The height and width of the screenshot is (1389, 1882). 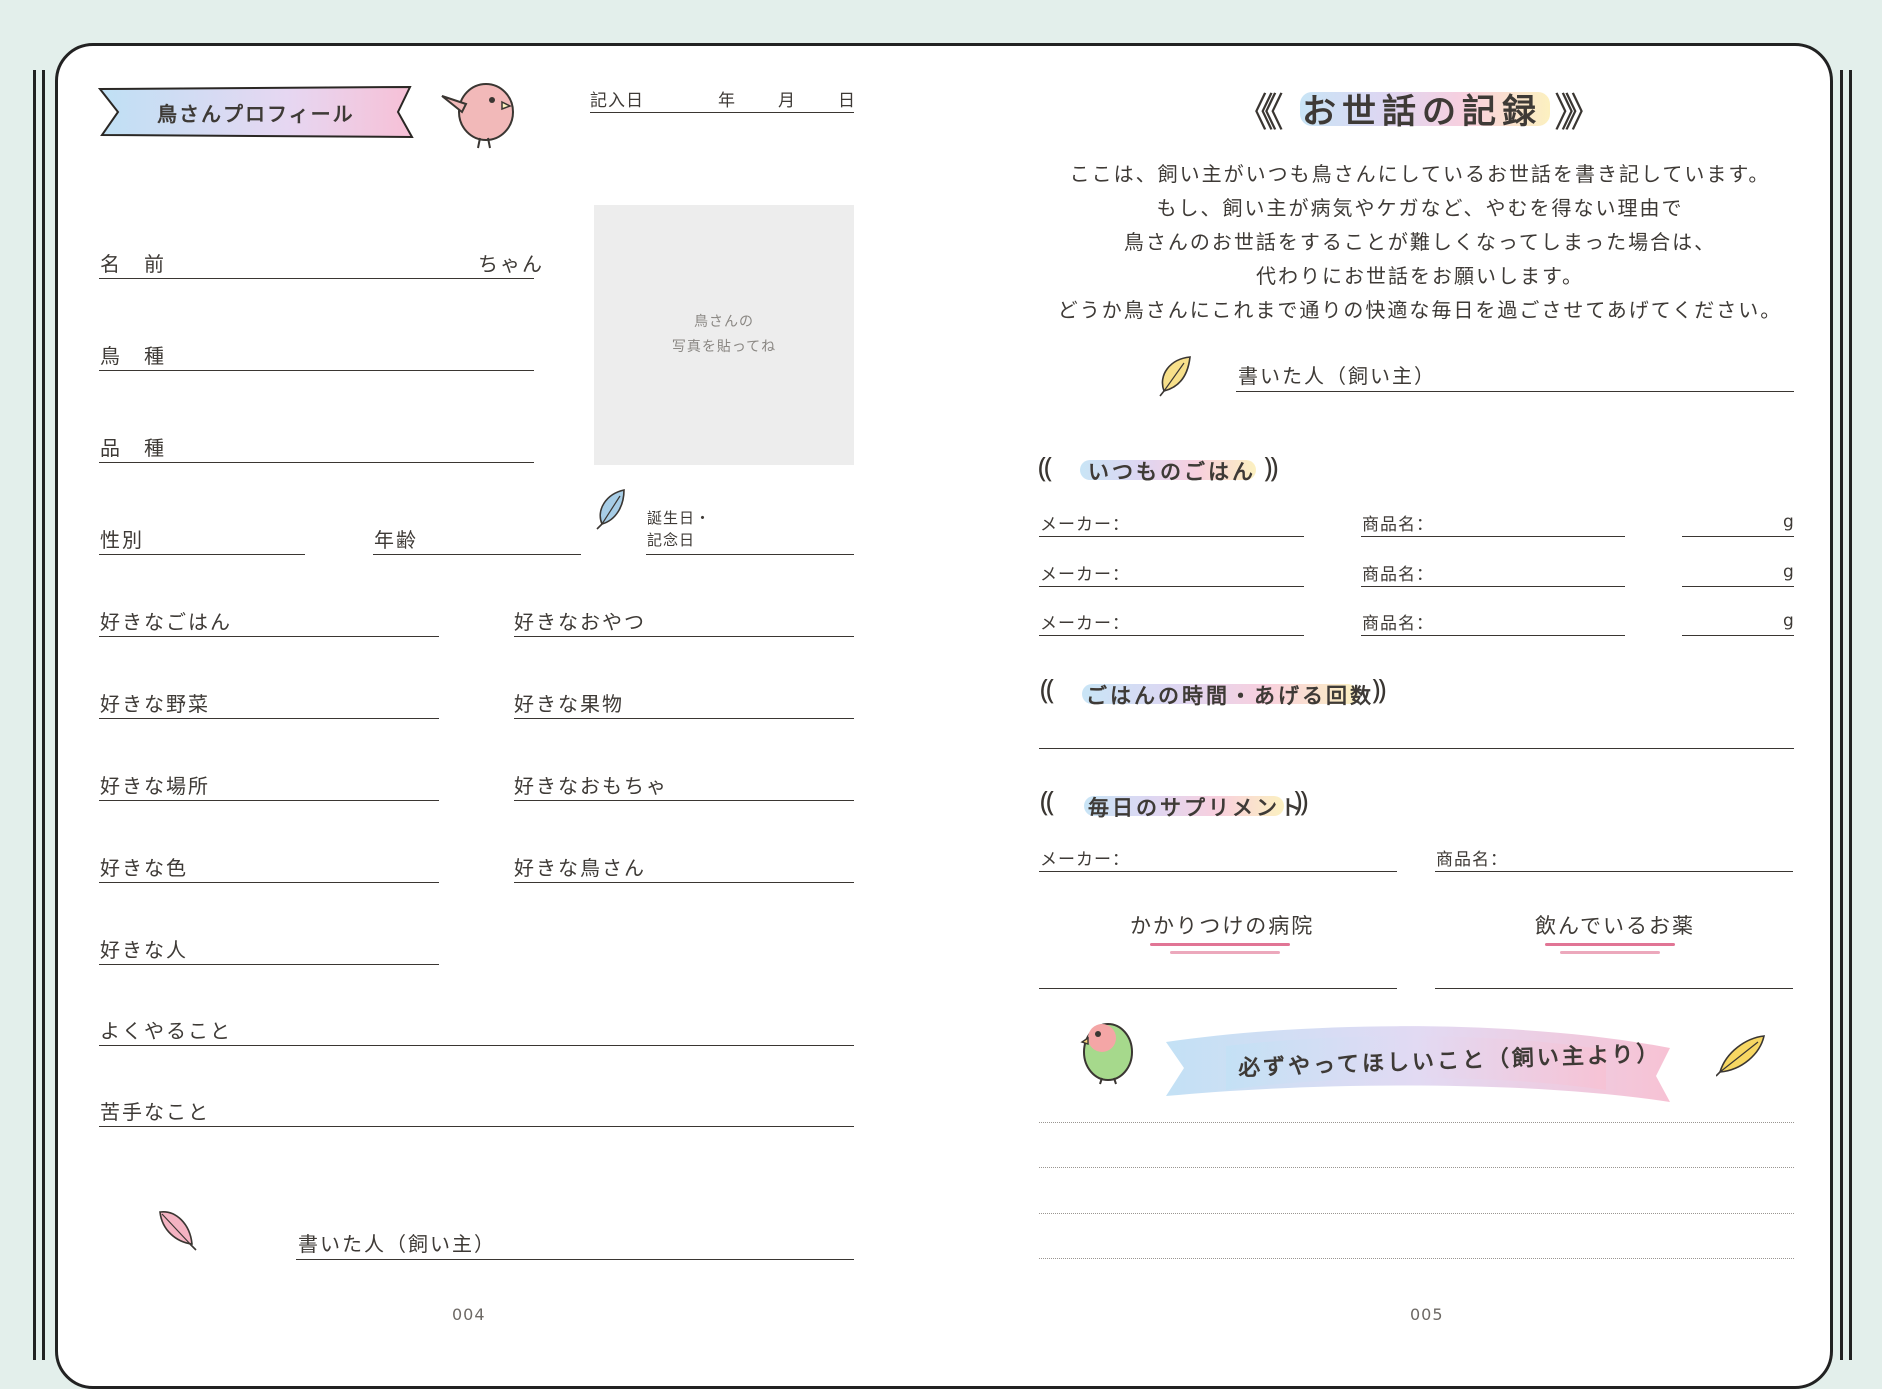 I want to click on chevron-right-icon: 》》, so click(x=1579, y=113).